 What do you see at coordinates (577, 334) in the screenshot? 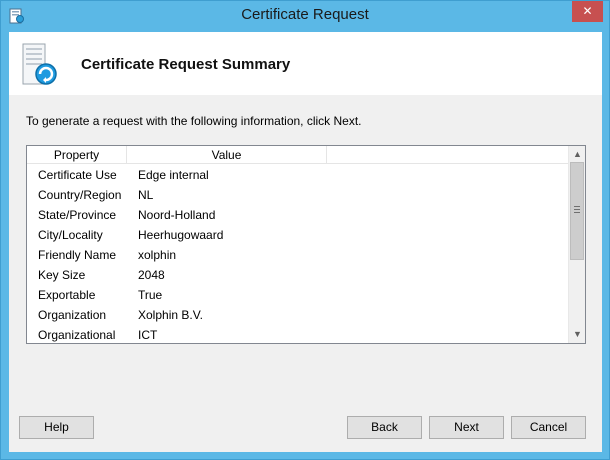
I see `scroll-down-arrow-icon: ▼` at bounding box center [577, 334].